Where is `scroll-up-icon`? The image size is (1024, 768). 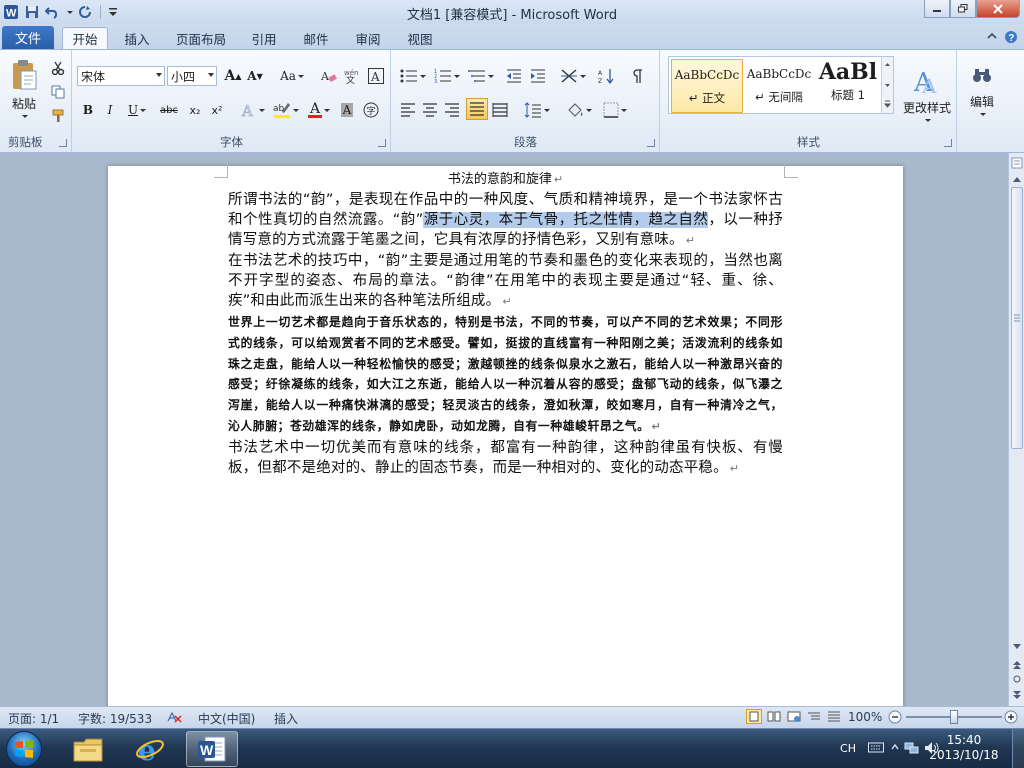 scroll-up-icon is located at coordinates (1017, 179).